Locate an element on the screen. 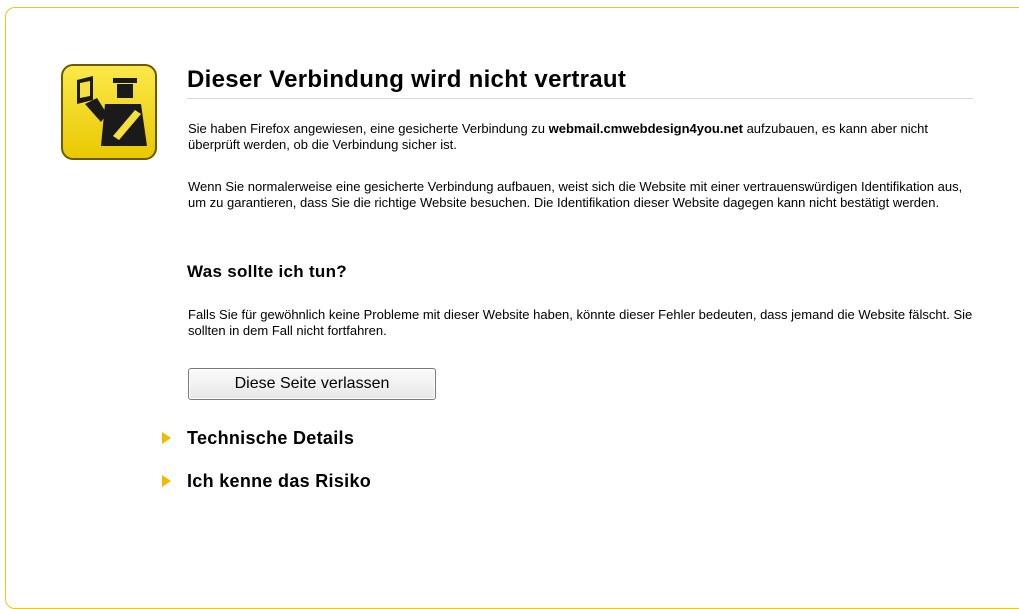  technical-details-expander: Technische Details is located at coordinates (258, 438).